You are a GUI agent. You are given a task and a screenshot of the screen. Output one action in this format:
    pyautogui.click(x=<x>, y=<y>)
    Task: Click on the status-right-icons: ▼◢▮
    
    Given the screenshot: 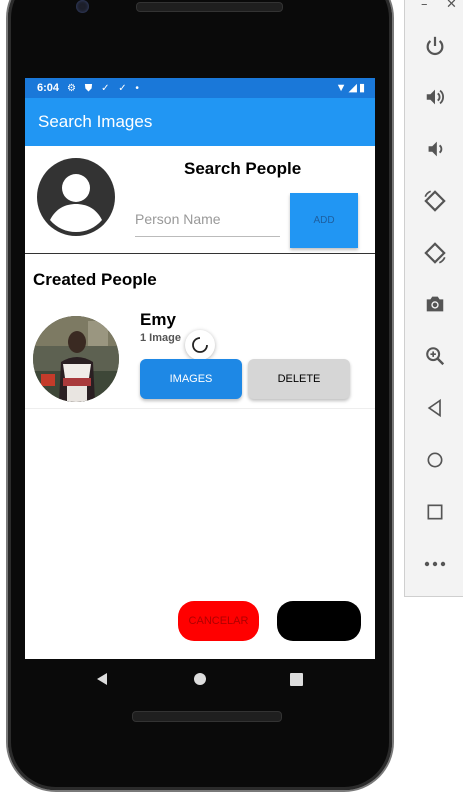 What is the action you would take?
    pyautogui.click(x=351, y=87)
    